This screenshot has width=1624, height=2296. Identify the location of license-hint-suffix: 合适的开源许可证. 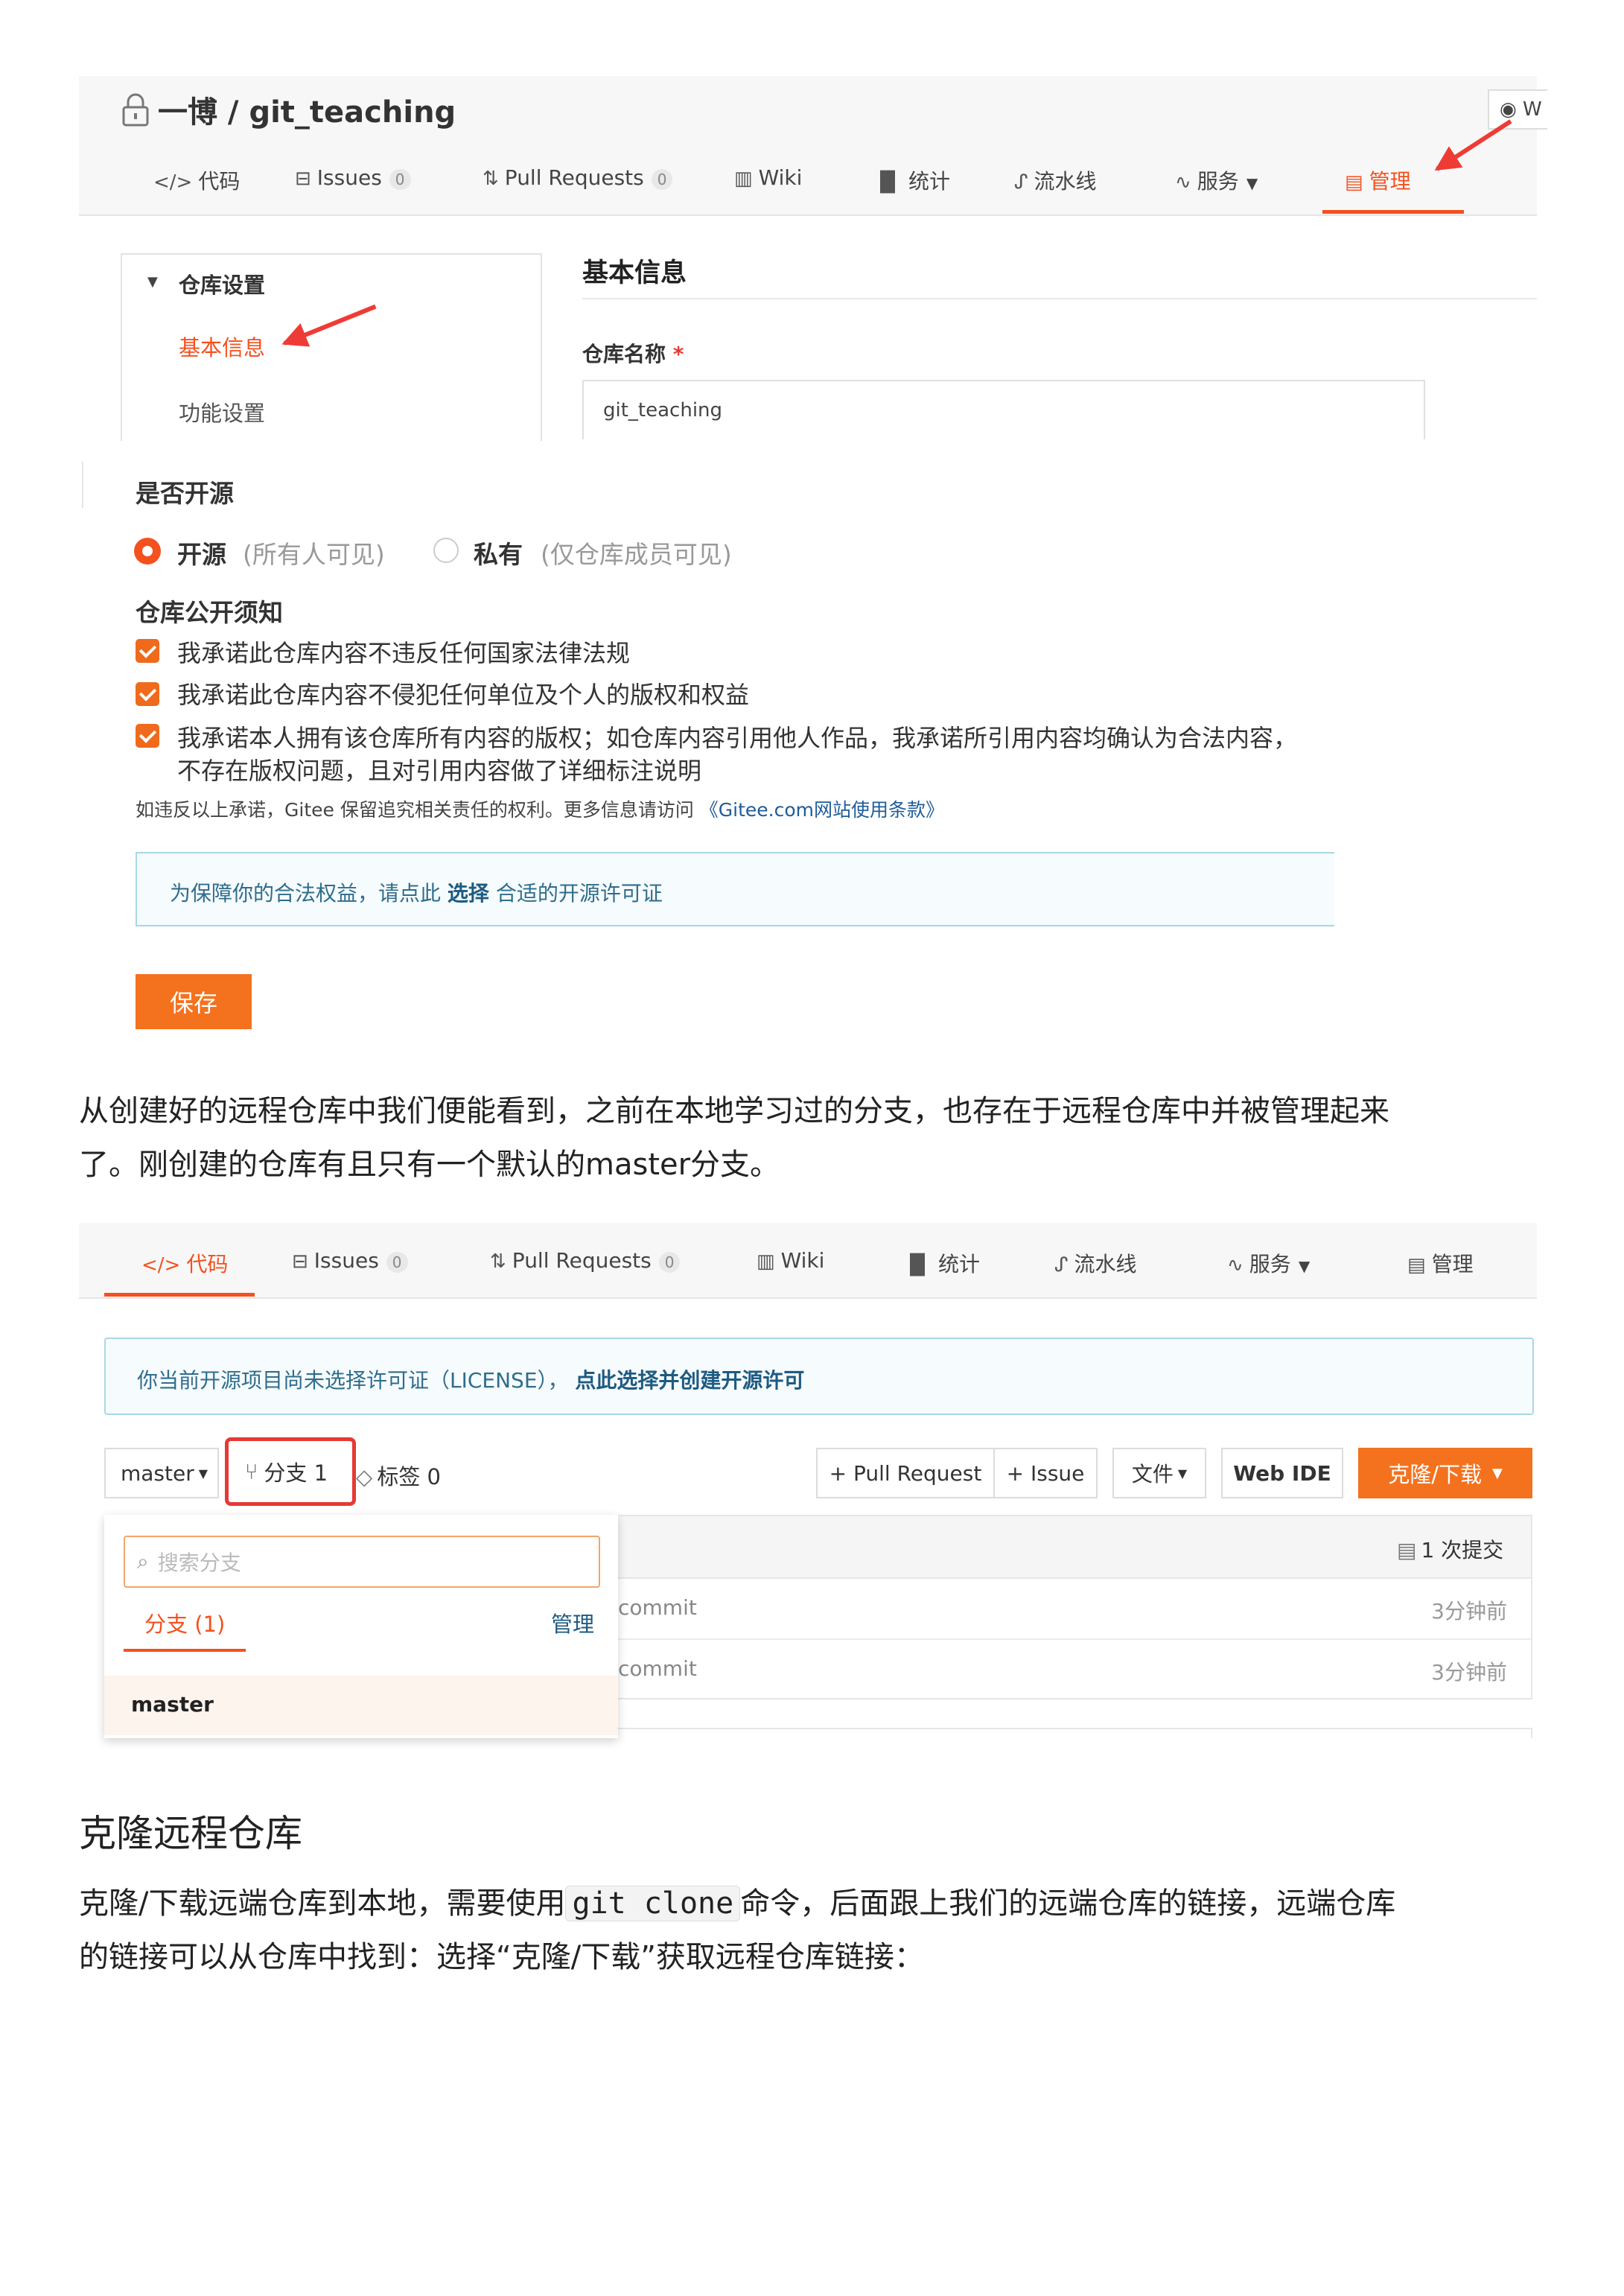
(579, 893).